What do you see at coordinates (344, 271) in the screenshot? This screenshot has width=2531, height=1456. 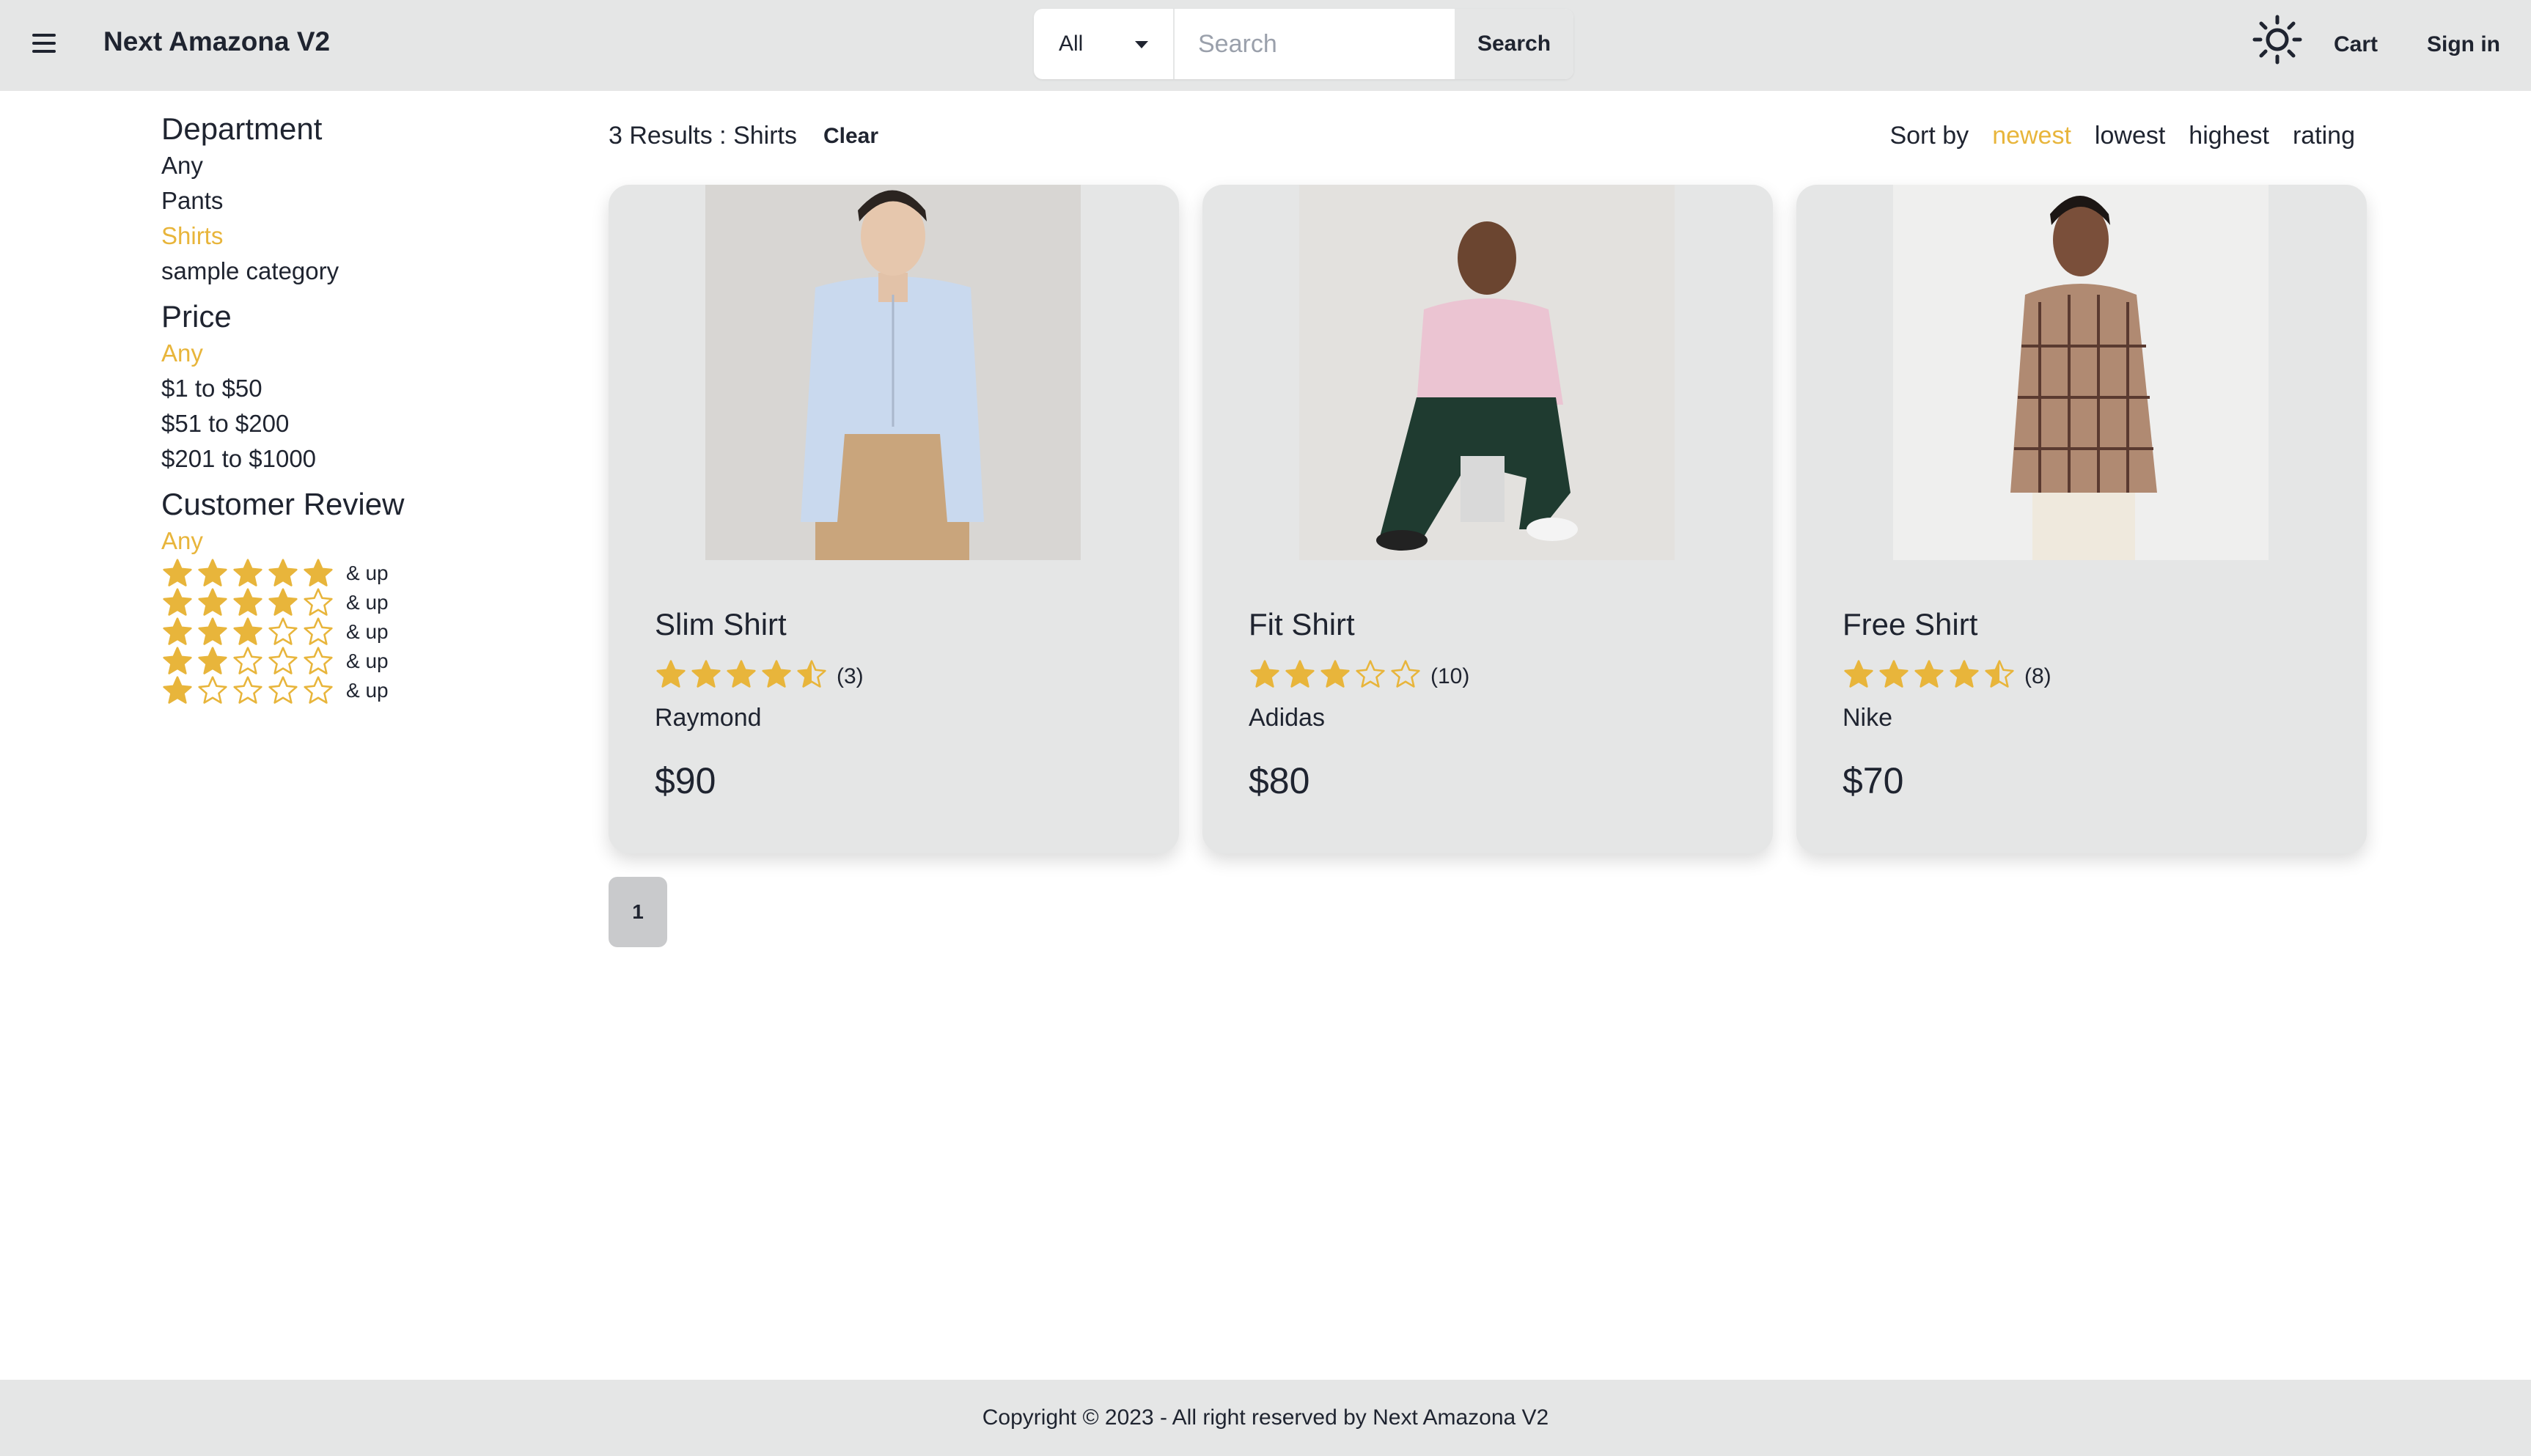 I see `department-item-sample-category: sample category` at bounding box center [344, 271].